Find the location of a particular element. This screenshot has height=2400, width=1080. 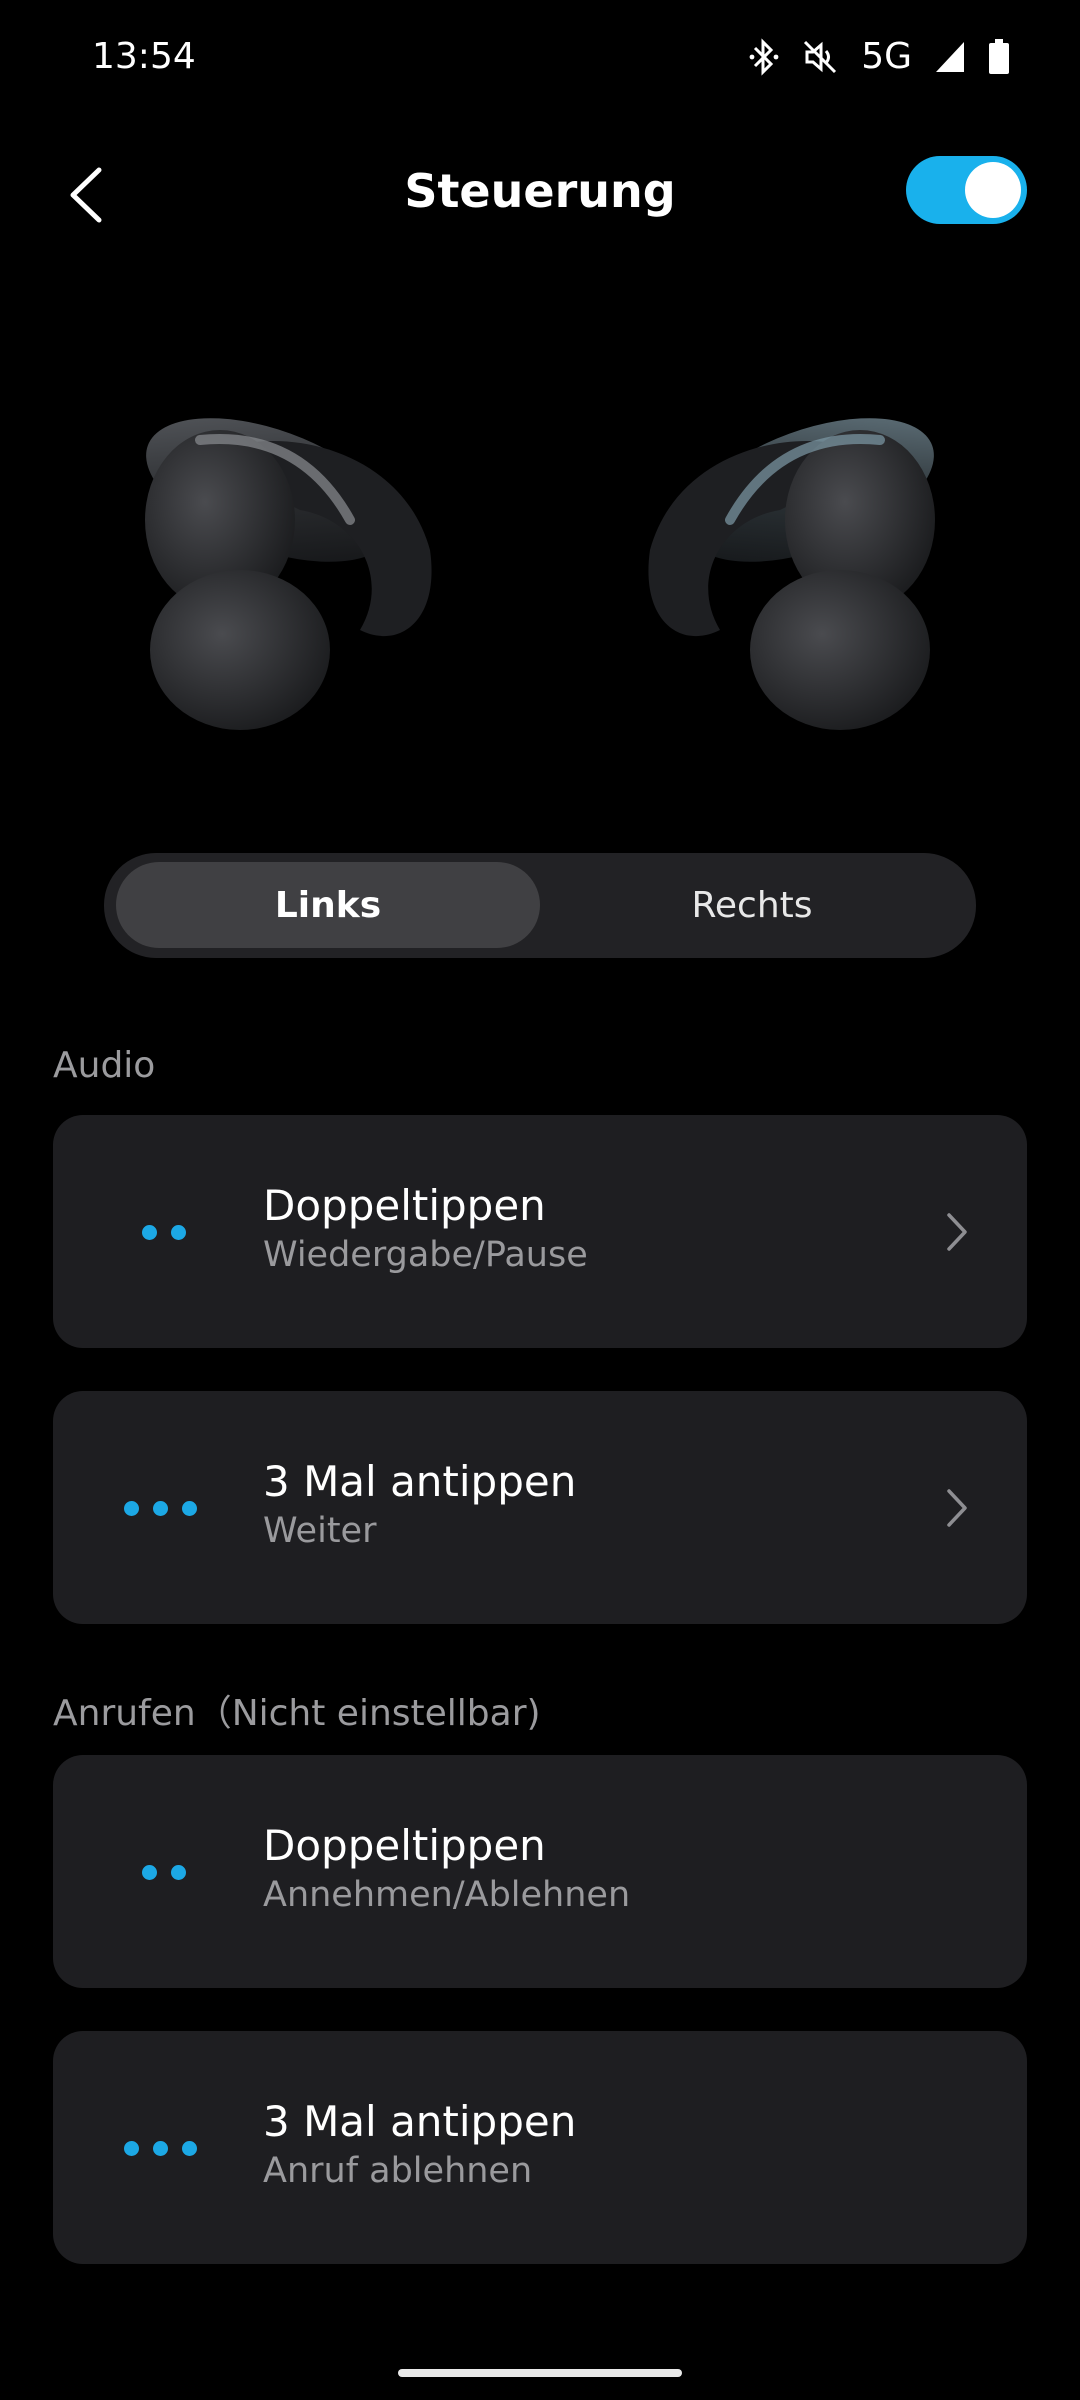

ear-side-selector: Links Rechts is located at coordinates (540, 905).